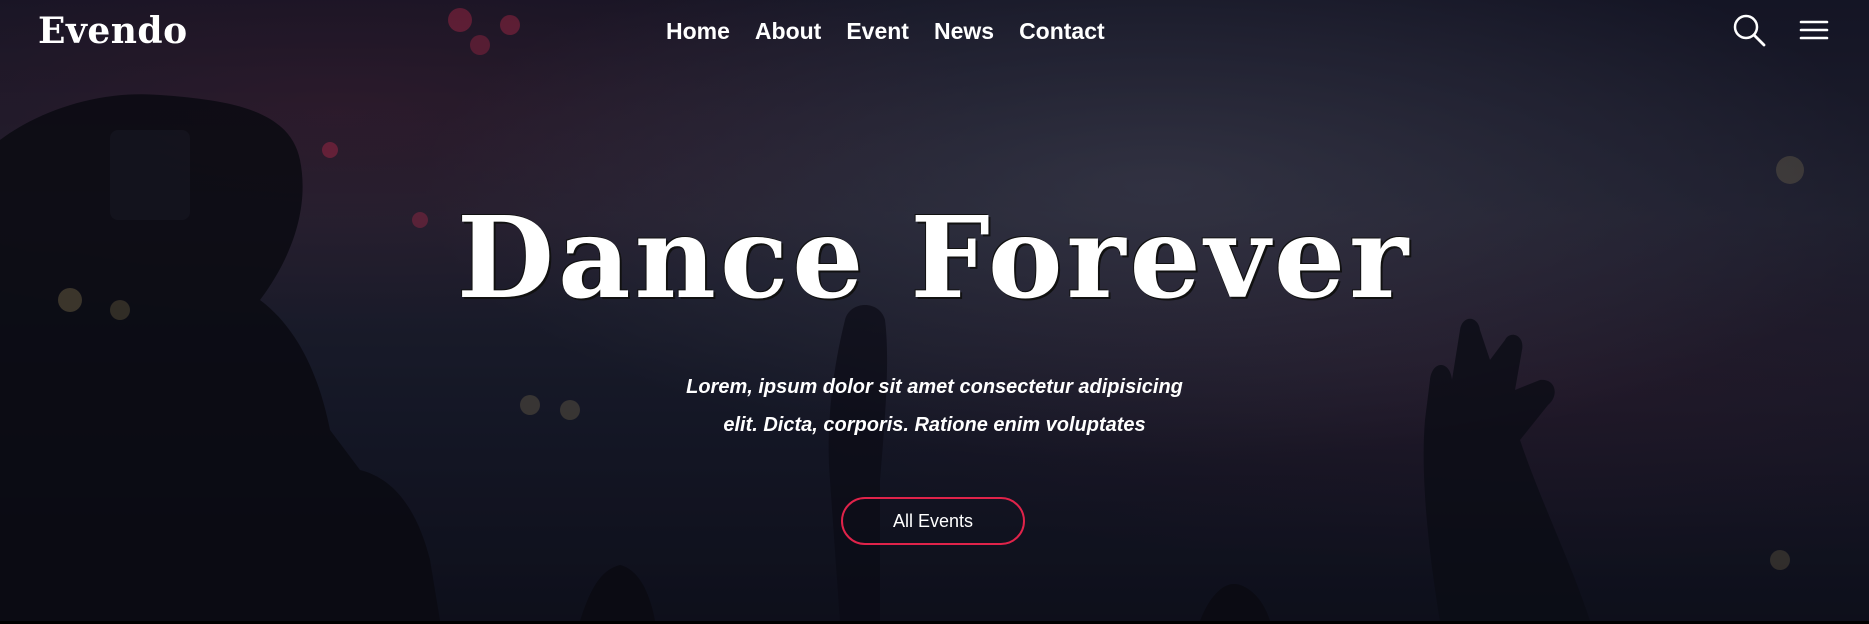 The width and height of the screenshot is (1869, 624). I want to click on menu-button, so click(1814, 30).